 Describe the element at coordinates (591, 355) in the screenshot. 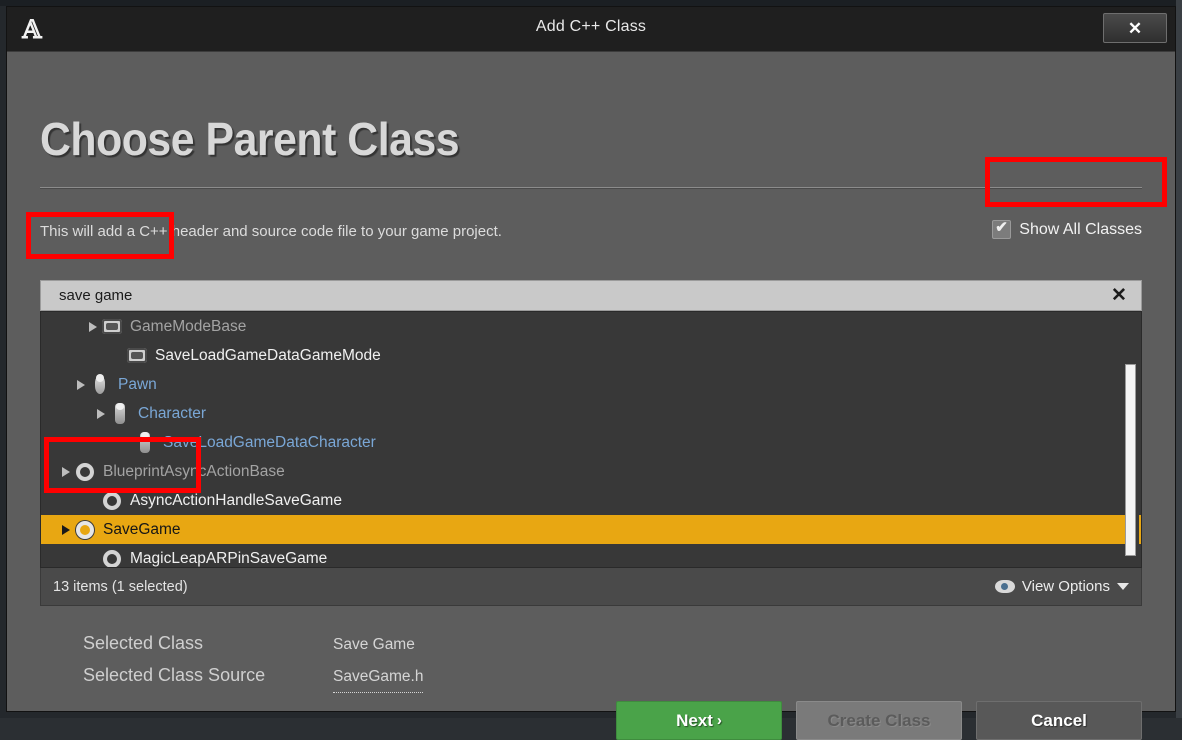

I see `tree-row: SaveLoadGameDataGameMode` at that location.